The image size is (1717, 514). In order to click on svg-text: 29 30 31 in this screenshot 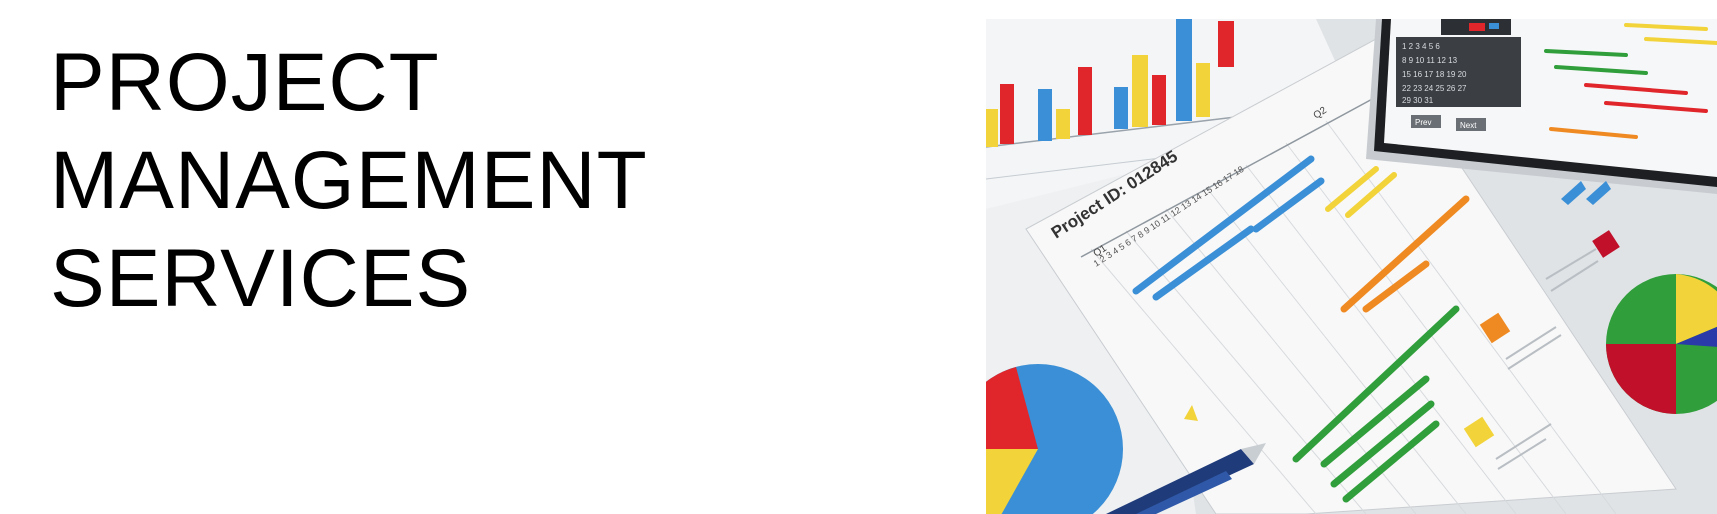, I will do `click(1418, 100)`.